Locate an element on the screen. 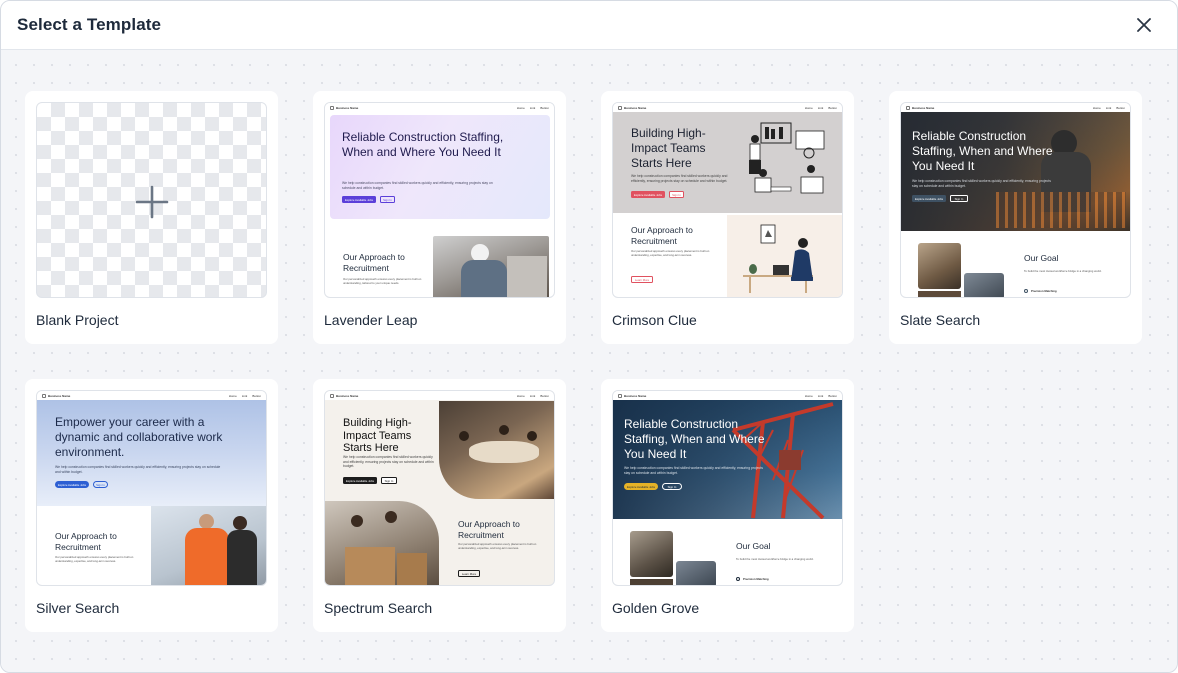  template-name: Blank Project is located at coordinates (77, 320).